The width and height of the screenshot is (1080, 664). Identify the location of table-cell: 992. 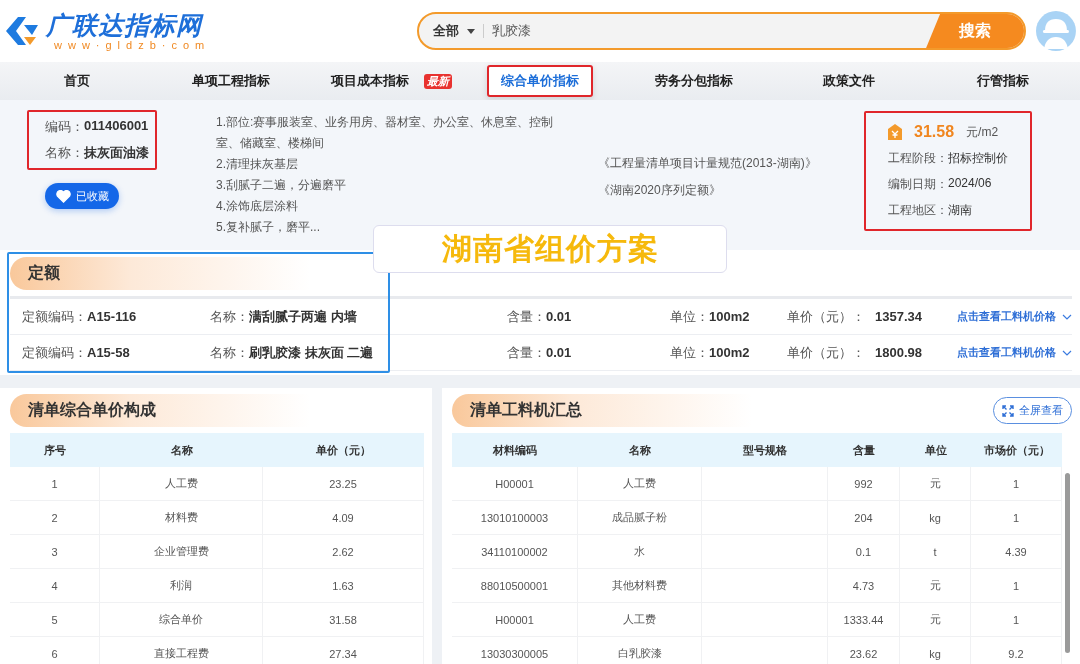
(864, 484).